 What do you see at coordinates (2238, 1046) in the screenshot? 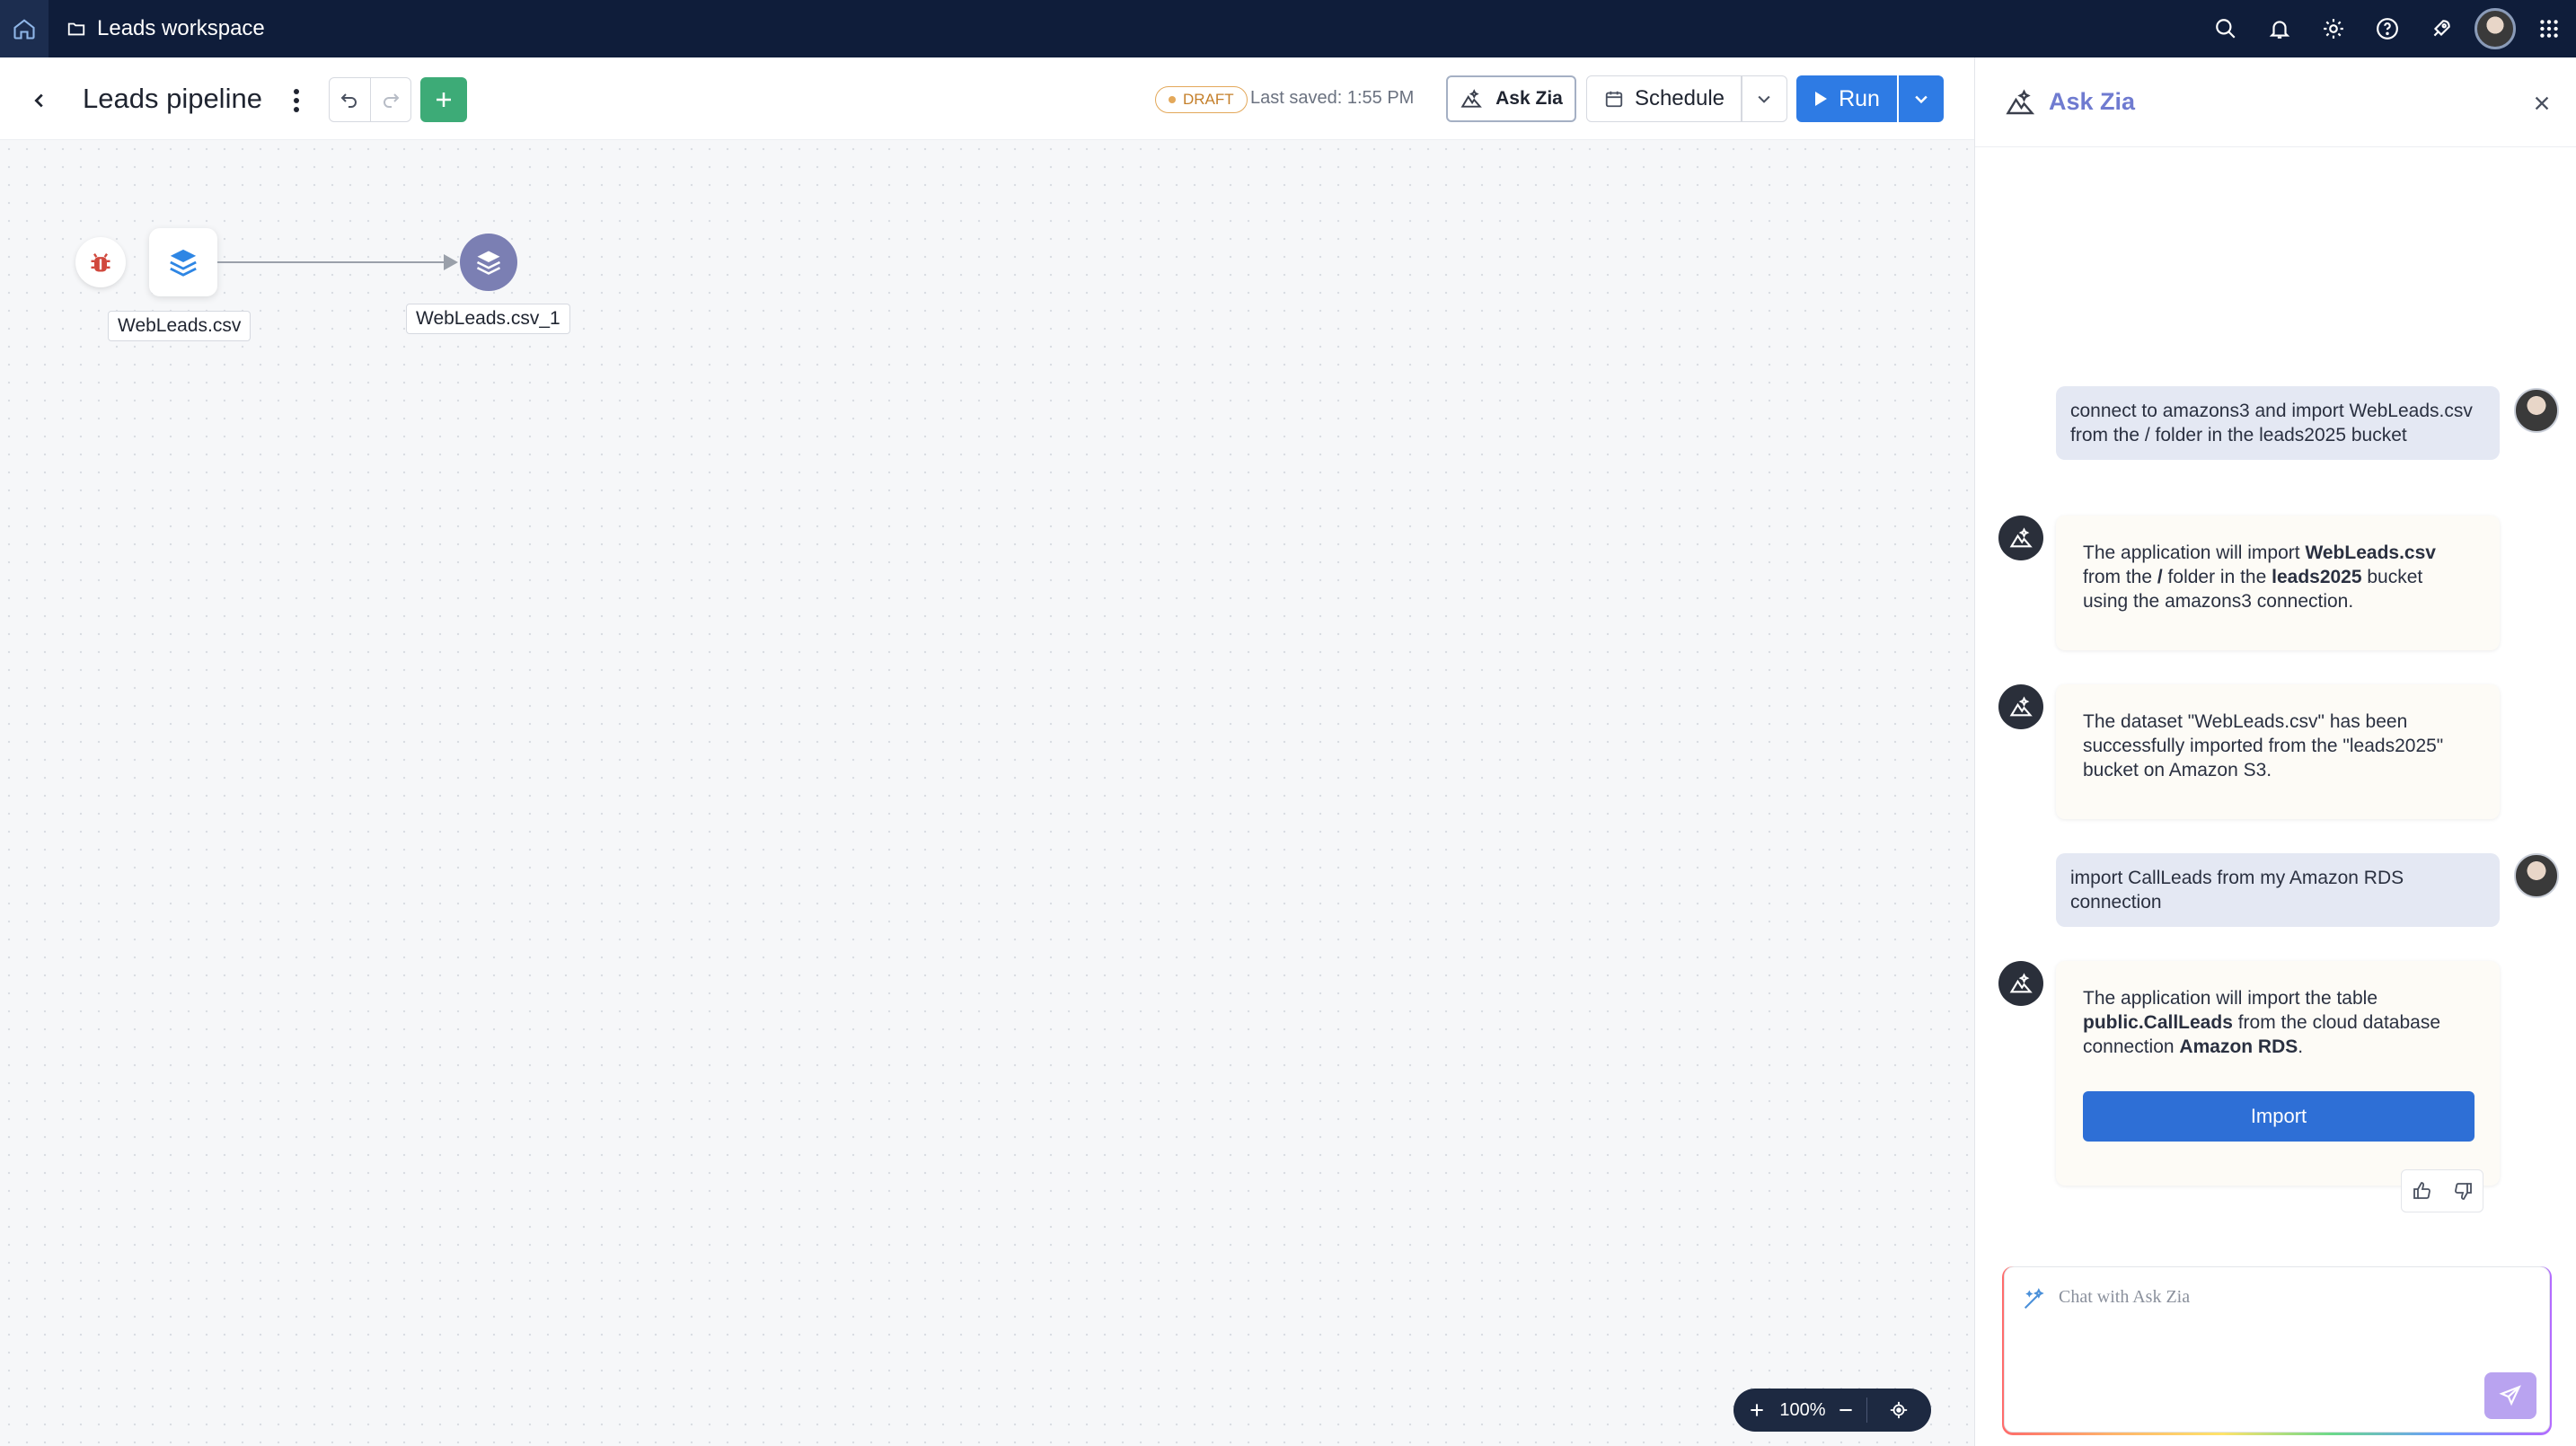
I see `message-bold-text: Amazon RDS` at bounding box center [2238, 1046].